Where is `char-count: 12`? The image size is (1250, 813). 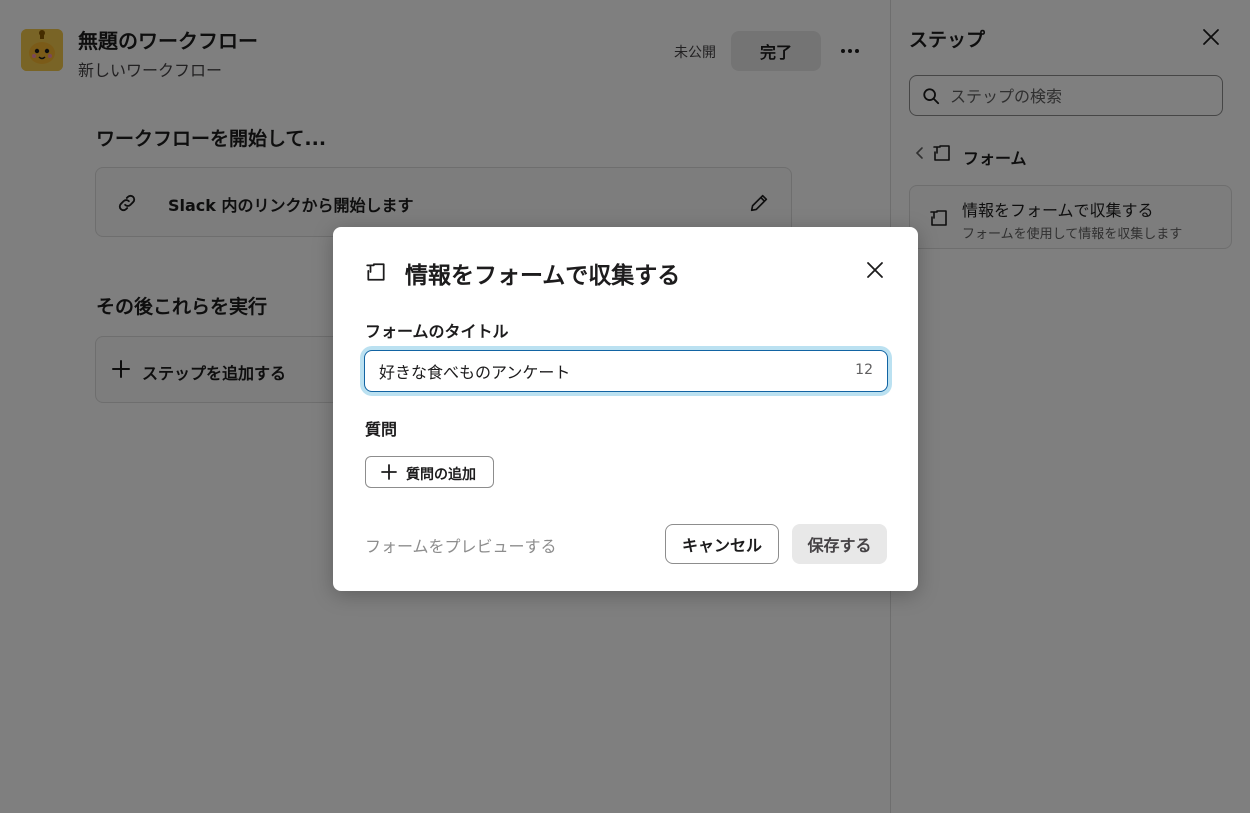 char-count: 12 is located at coordinates (864, 370).